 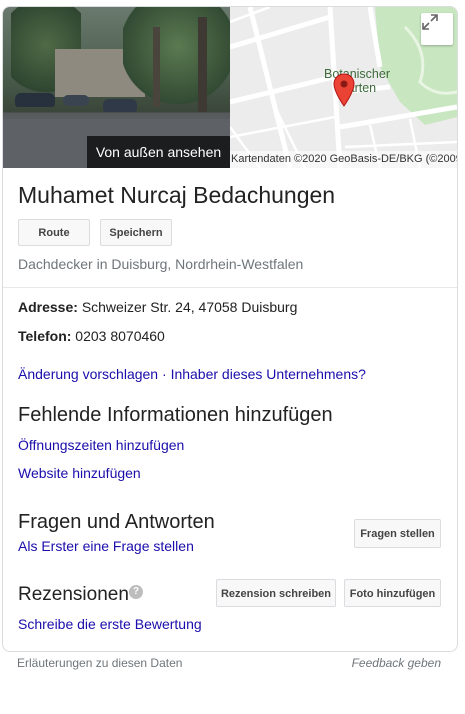 I want to click on suggest-edit-link: Änderung vorschlagen, so click(x=88, y=374).